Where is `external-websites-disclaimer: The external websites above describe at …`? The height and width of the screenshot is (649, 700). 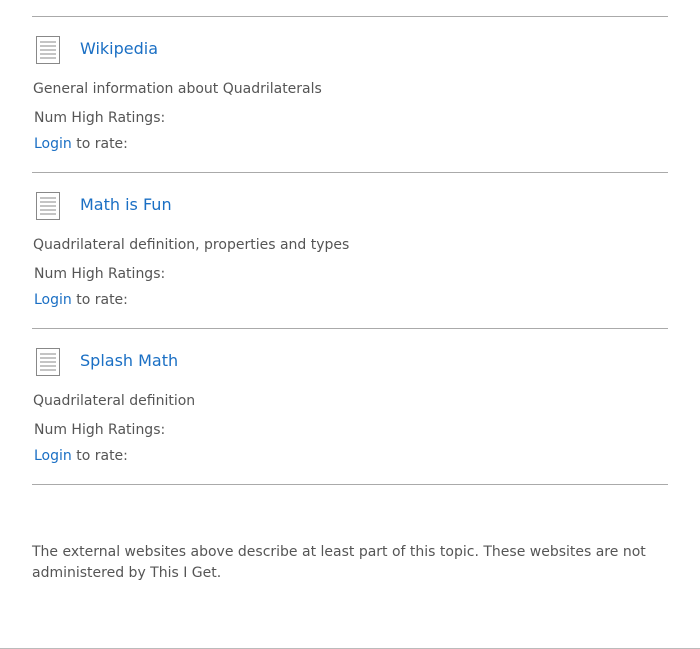 external-websites-disclaimer: The external websites above describe at … is located at coordinates (339, 562).